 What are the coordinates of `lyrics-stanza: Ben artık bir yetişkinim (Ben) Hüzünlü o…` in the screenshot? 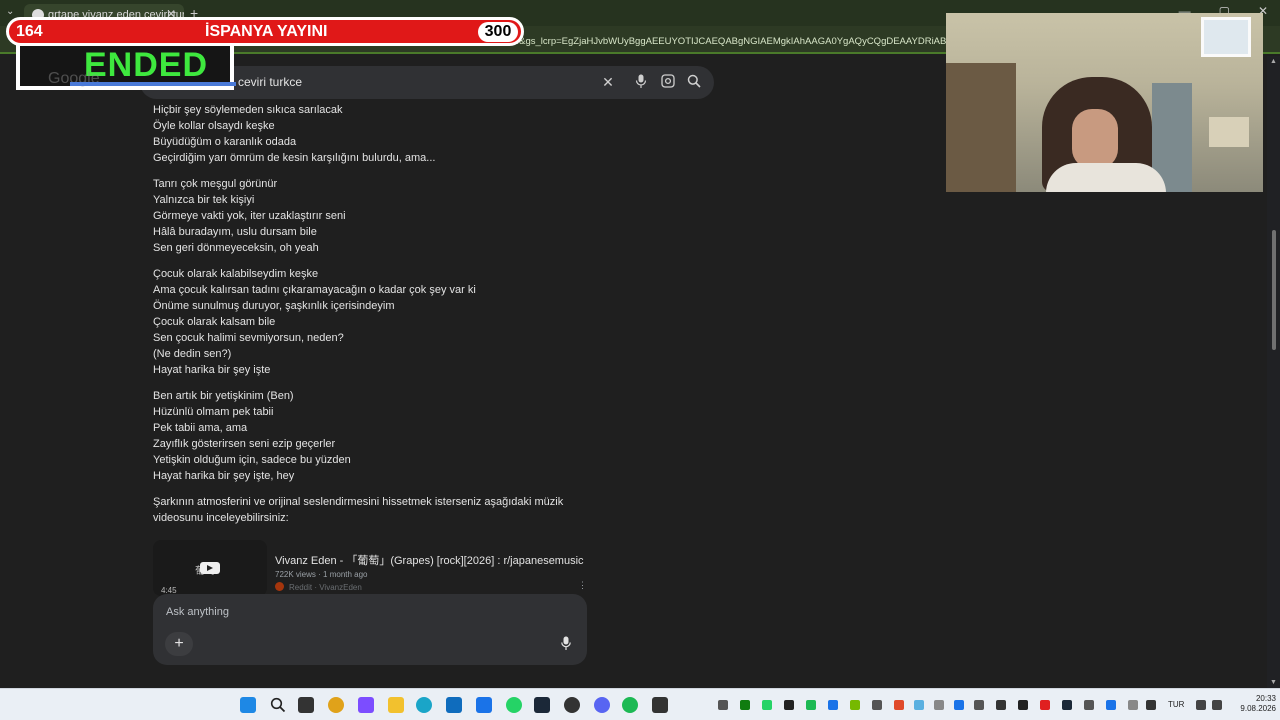 It's located at (373, 436).